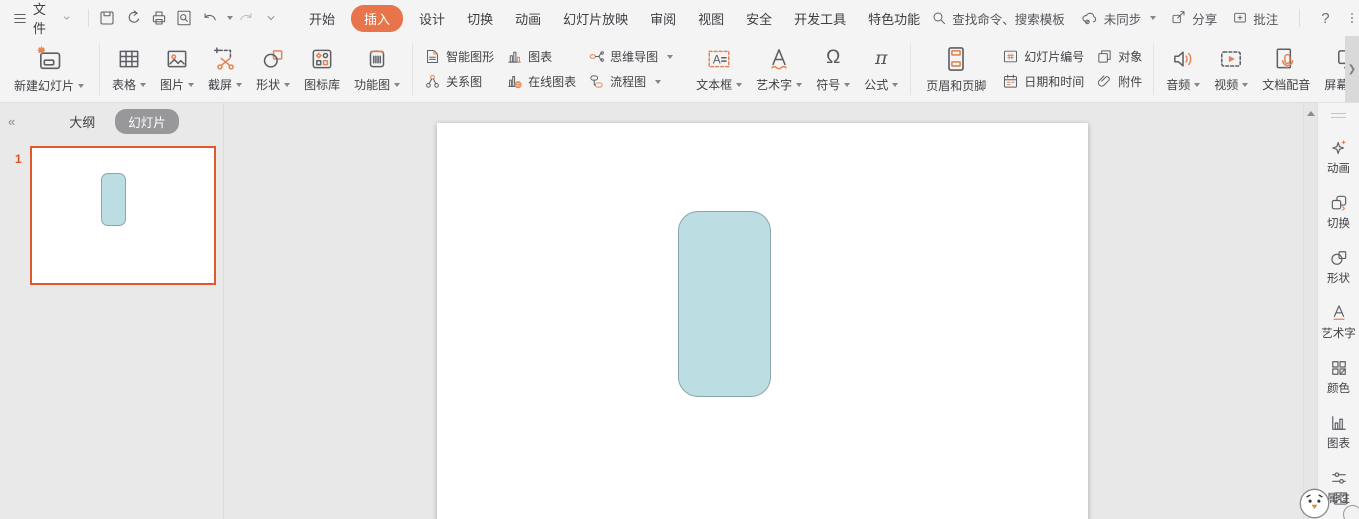 The height and width of the screenshot is (519, 1359). I want to click on slide-thumbnail-selected, so click(123, 215).